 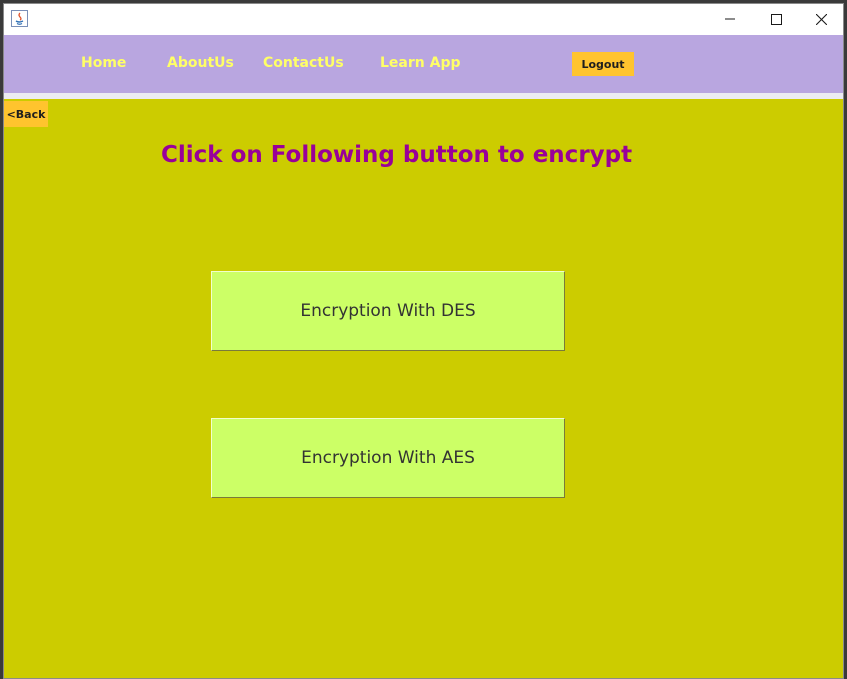 I want to click on minimize-button, so click(x=730, y=19).